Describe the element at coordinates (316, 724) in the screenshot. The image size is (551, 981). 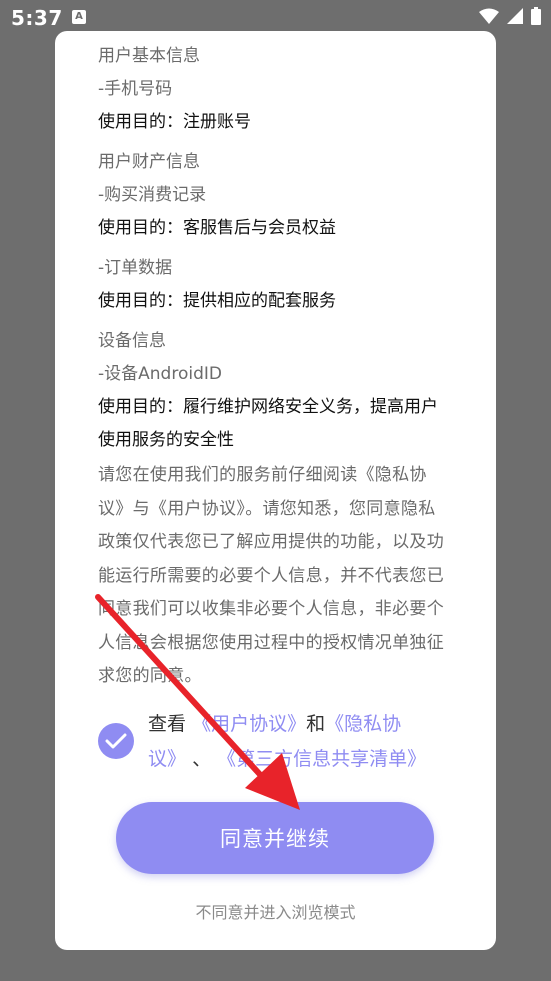
I see `consent-and: 和` at that location.